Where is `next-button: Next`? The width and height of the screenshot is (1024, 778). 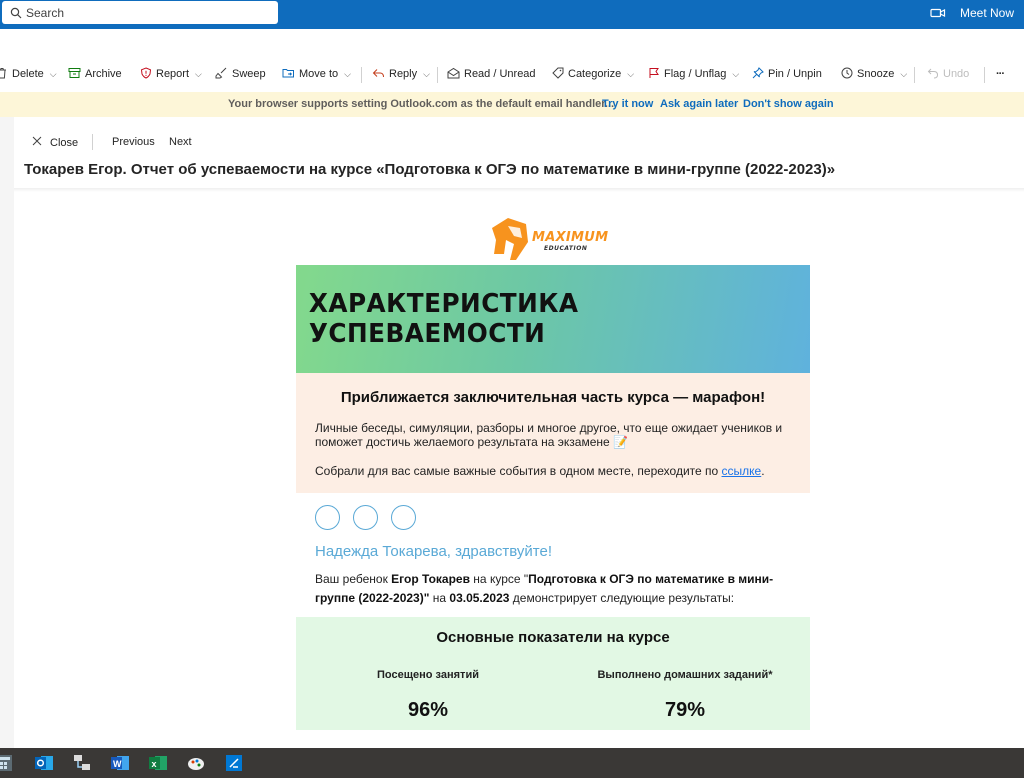 next-button: Next is located at coordinates (180, 142).